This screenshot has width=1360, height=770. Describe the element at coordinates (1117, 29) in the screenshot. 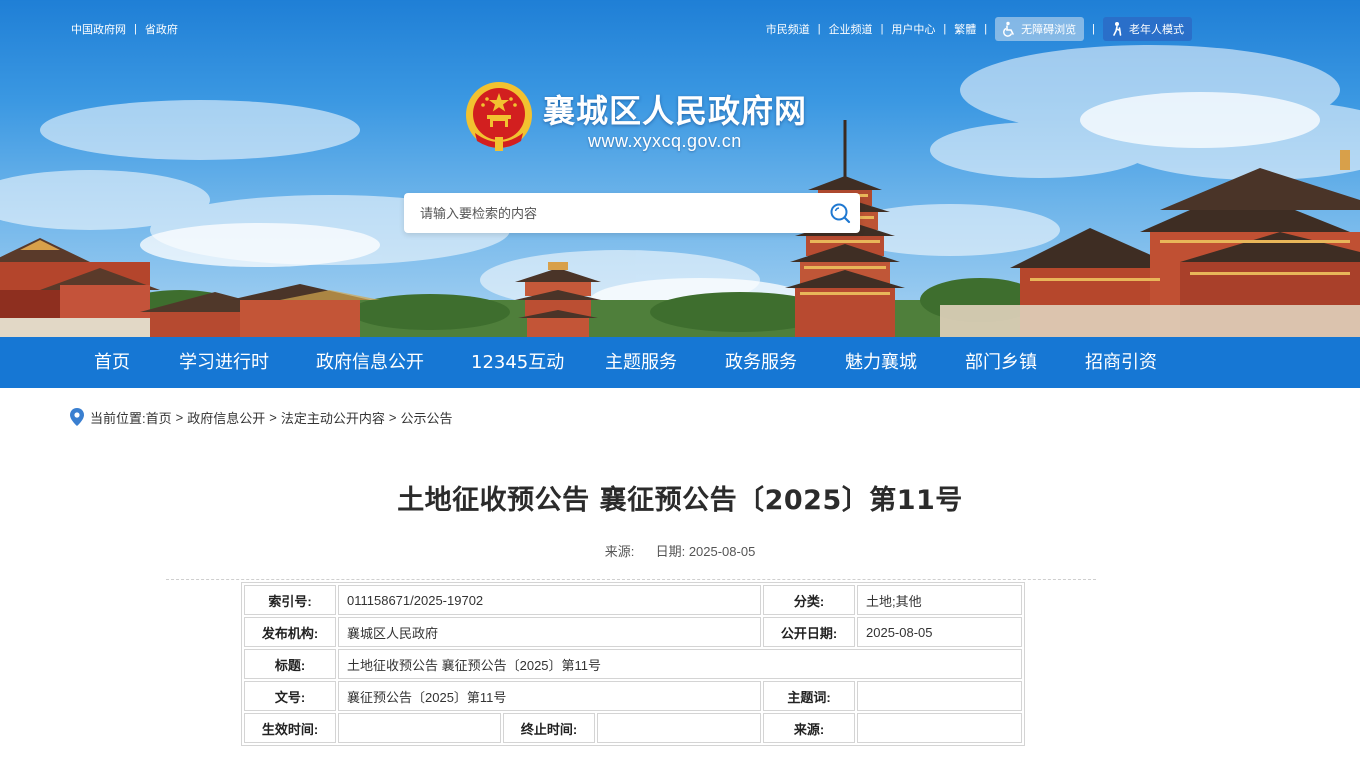

I see `elderly-icon` at that location.